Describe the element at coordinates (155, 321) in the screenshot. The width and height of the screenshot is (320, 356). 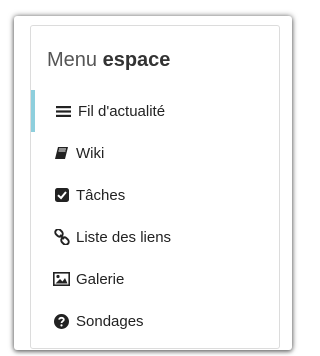
I see `menu-item-sondages: Sondages` at that location.